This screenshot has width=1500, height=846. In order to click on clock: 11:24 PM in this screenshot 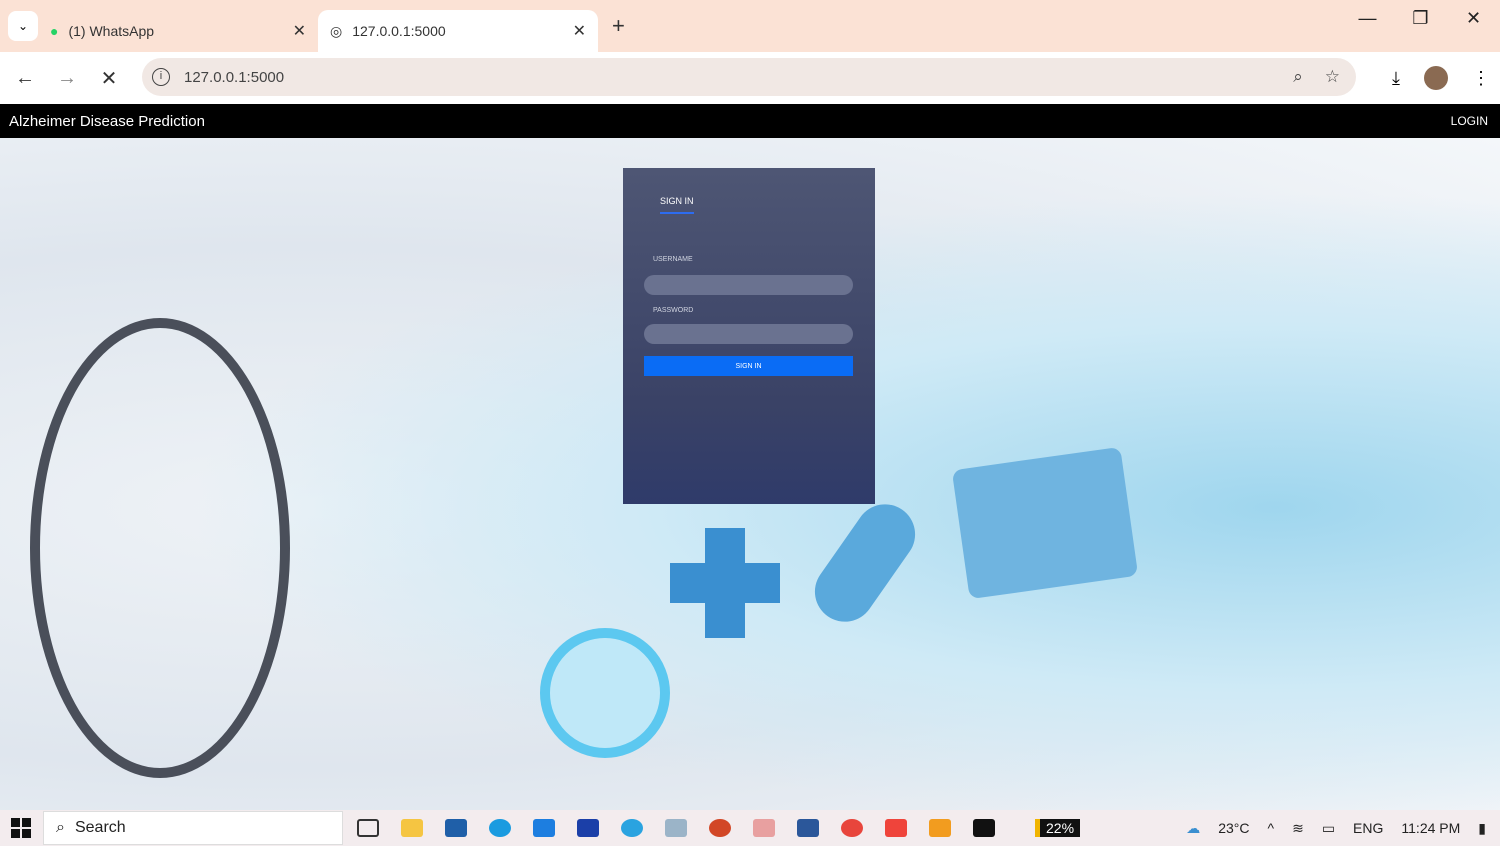, I will do `click(1430, 828)`.